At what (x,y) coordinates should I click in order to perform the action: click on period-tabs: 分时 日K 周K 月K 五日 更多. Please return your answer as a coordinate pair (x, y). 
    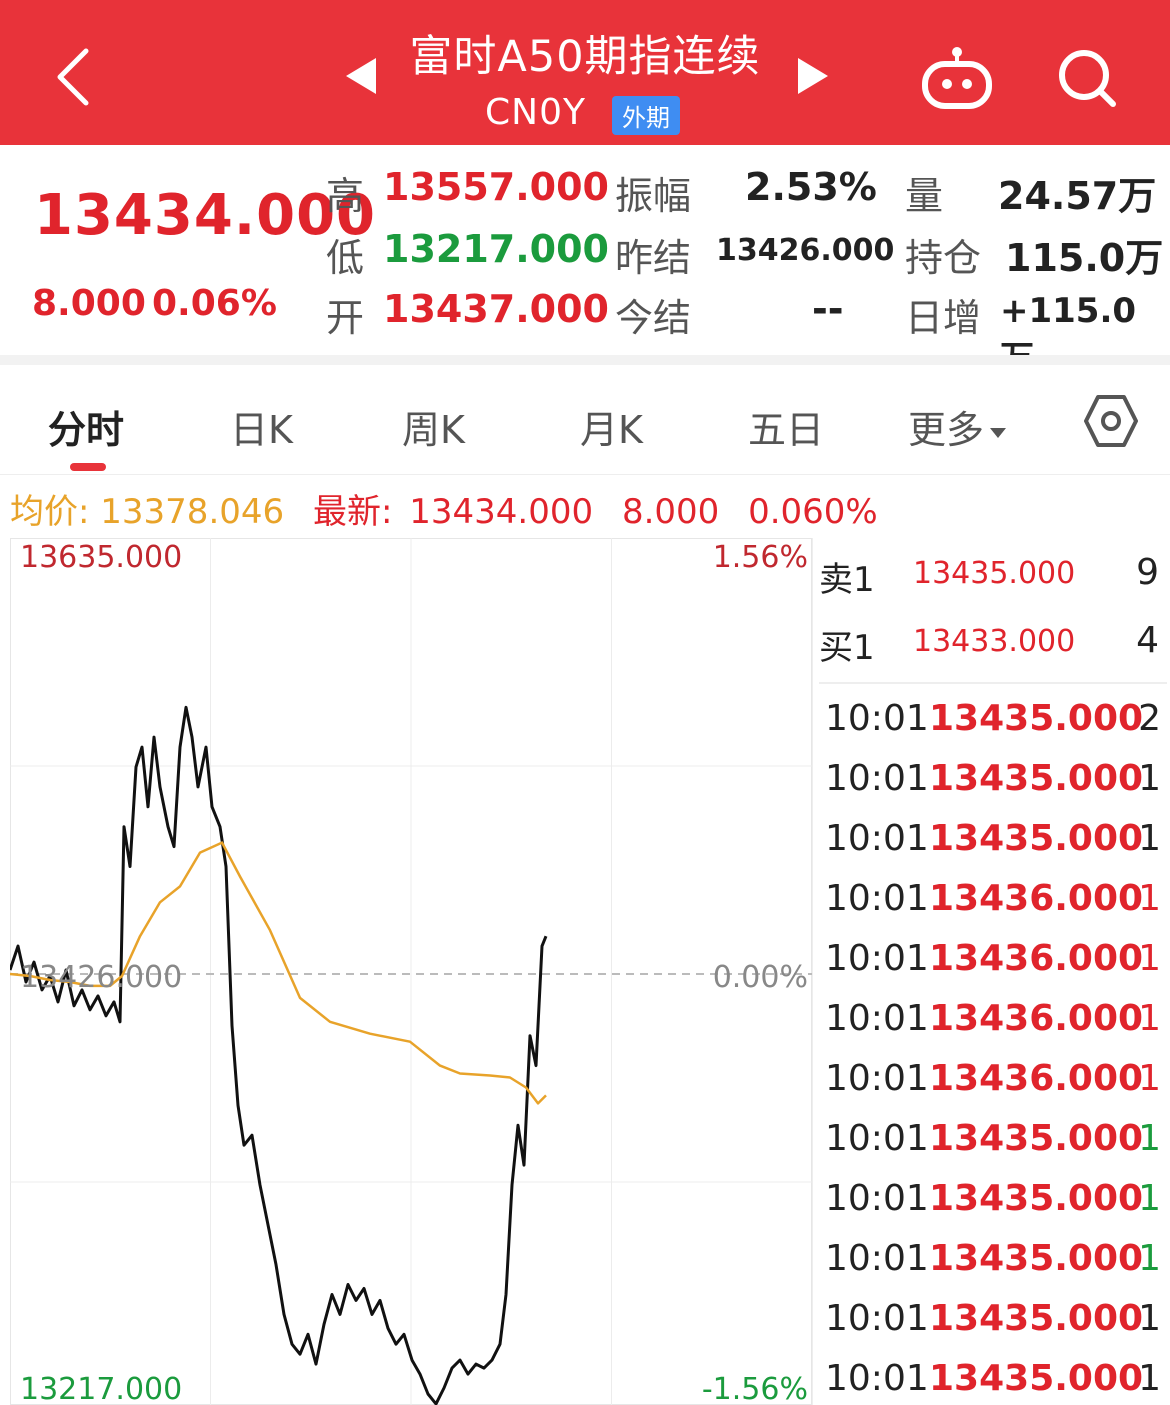
    Looking at the image, I should click on (585, 420).